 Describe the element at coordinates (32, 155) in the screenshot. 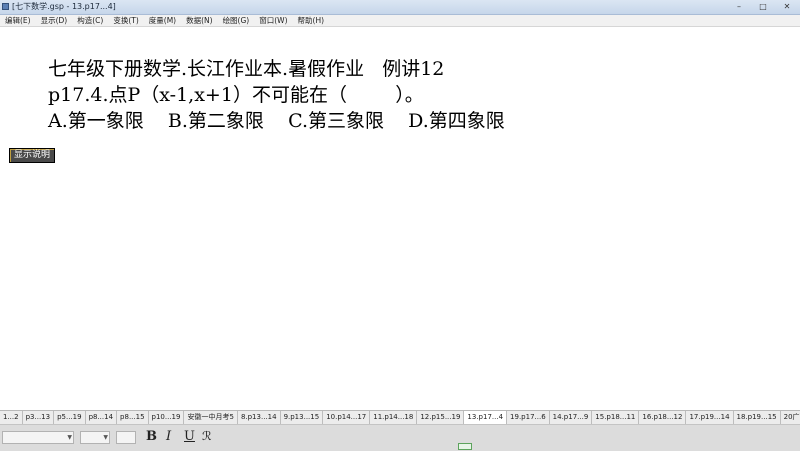

I see `show-explanation-button: 显示说明` at that location.